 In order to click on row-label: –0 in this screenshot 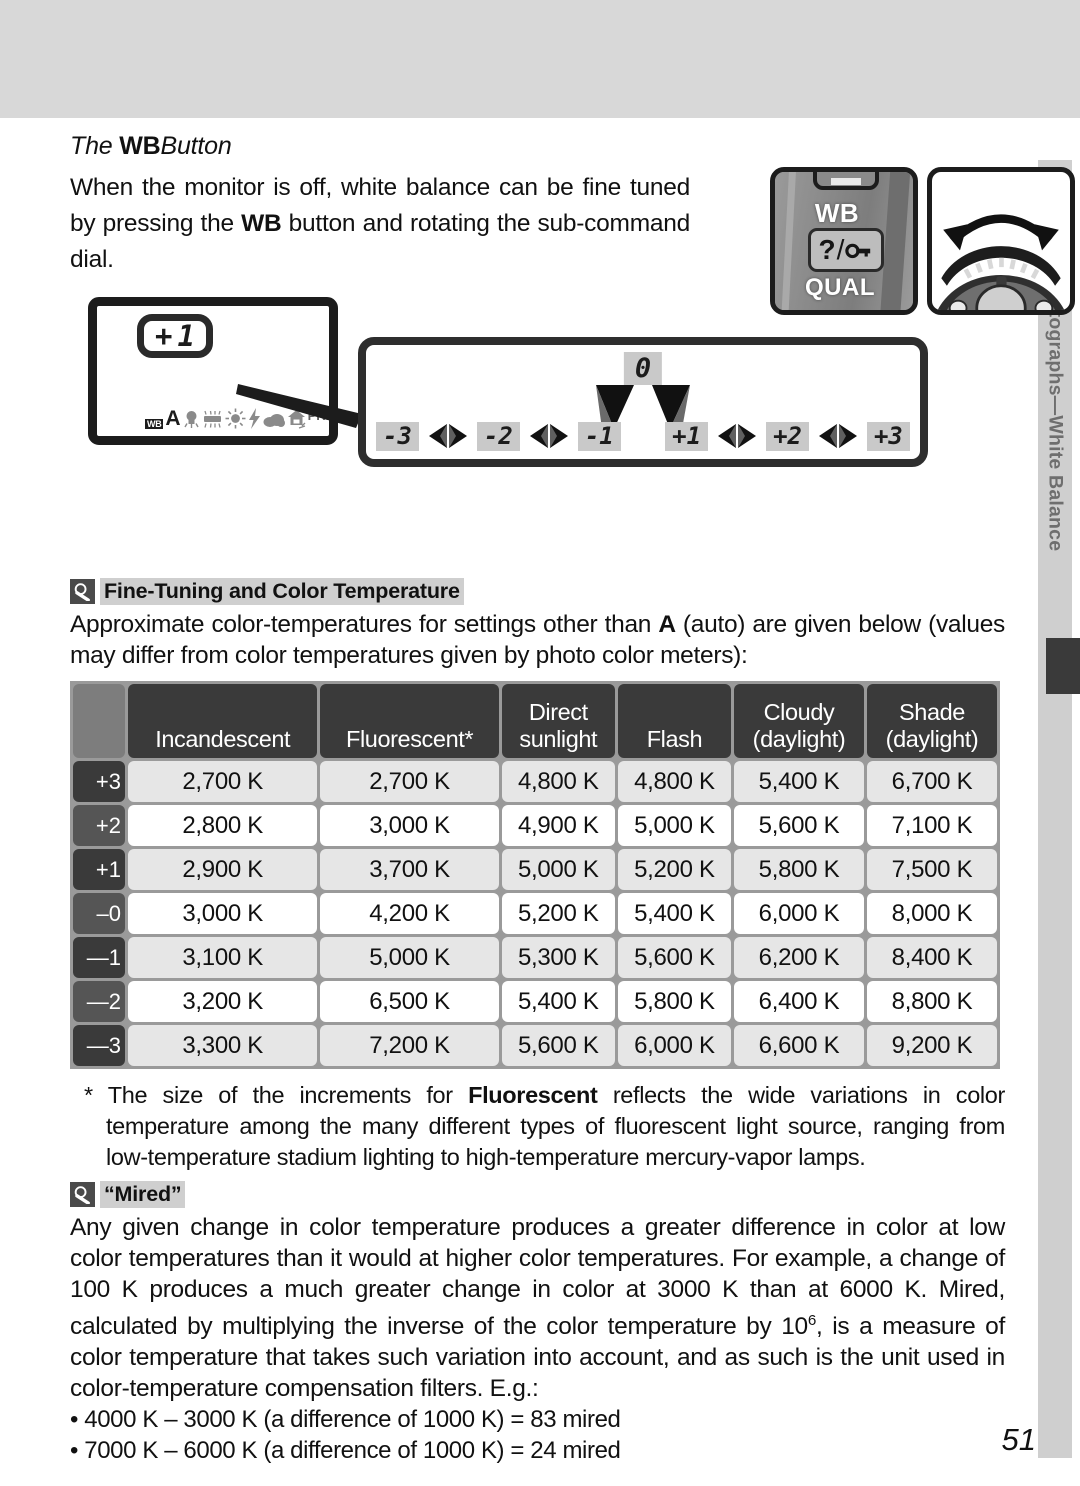, I will do `click(99, 913)`.